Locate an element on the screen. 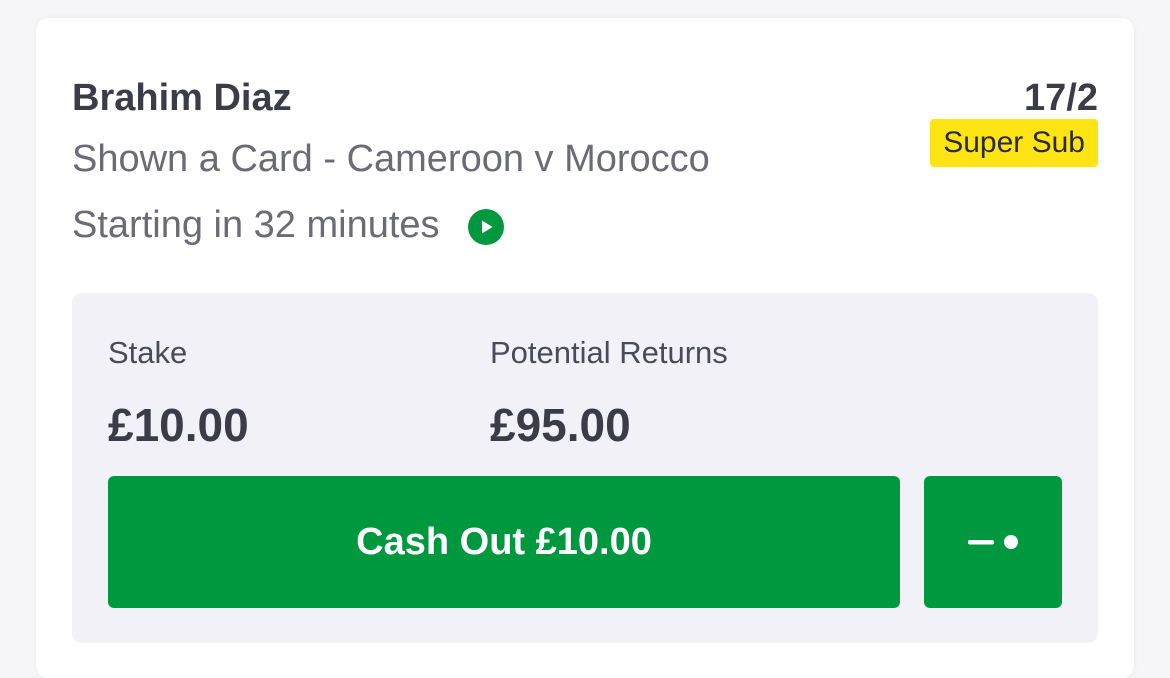  stake-label: Stake is located at coordinates (148, 352).